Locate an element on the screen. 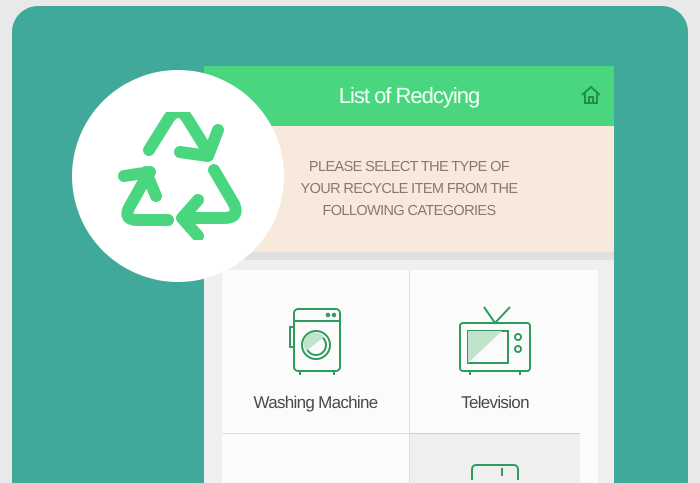 Image resolution: width=700 pixels, height=483 pixels. instruction-text: PLEASE SELECT THE TYPE OF YOUR RECYCLE ITEM FROM THE FOLLOWING CATEGORIES is located at coordinates (409, 189).